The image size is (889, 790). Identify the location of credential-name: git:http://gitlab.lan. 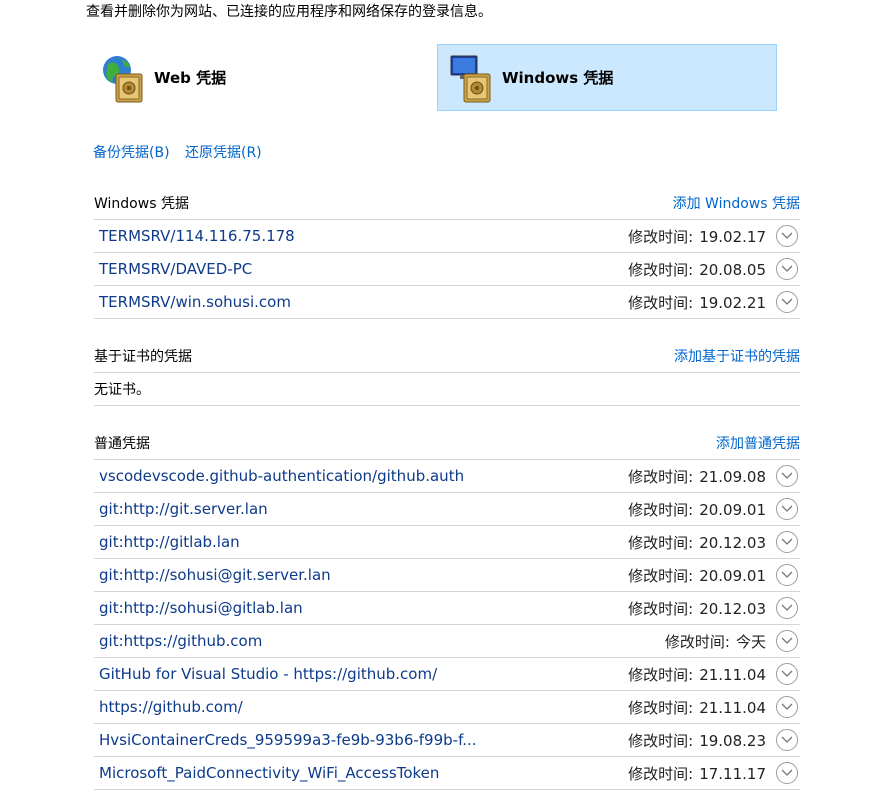
(169, 542).